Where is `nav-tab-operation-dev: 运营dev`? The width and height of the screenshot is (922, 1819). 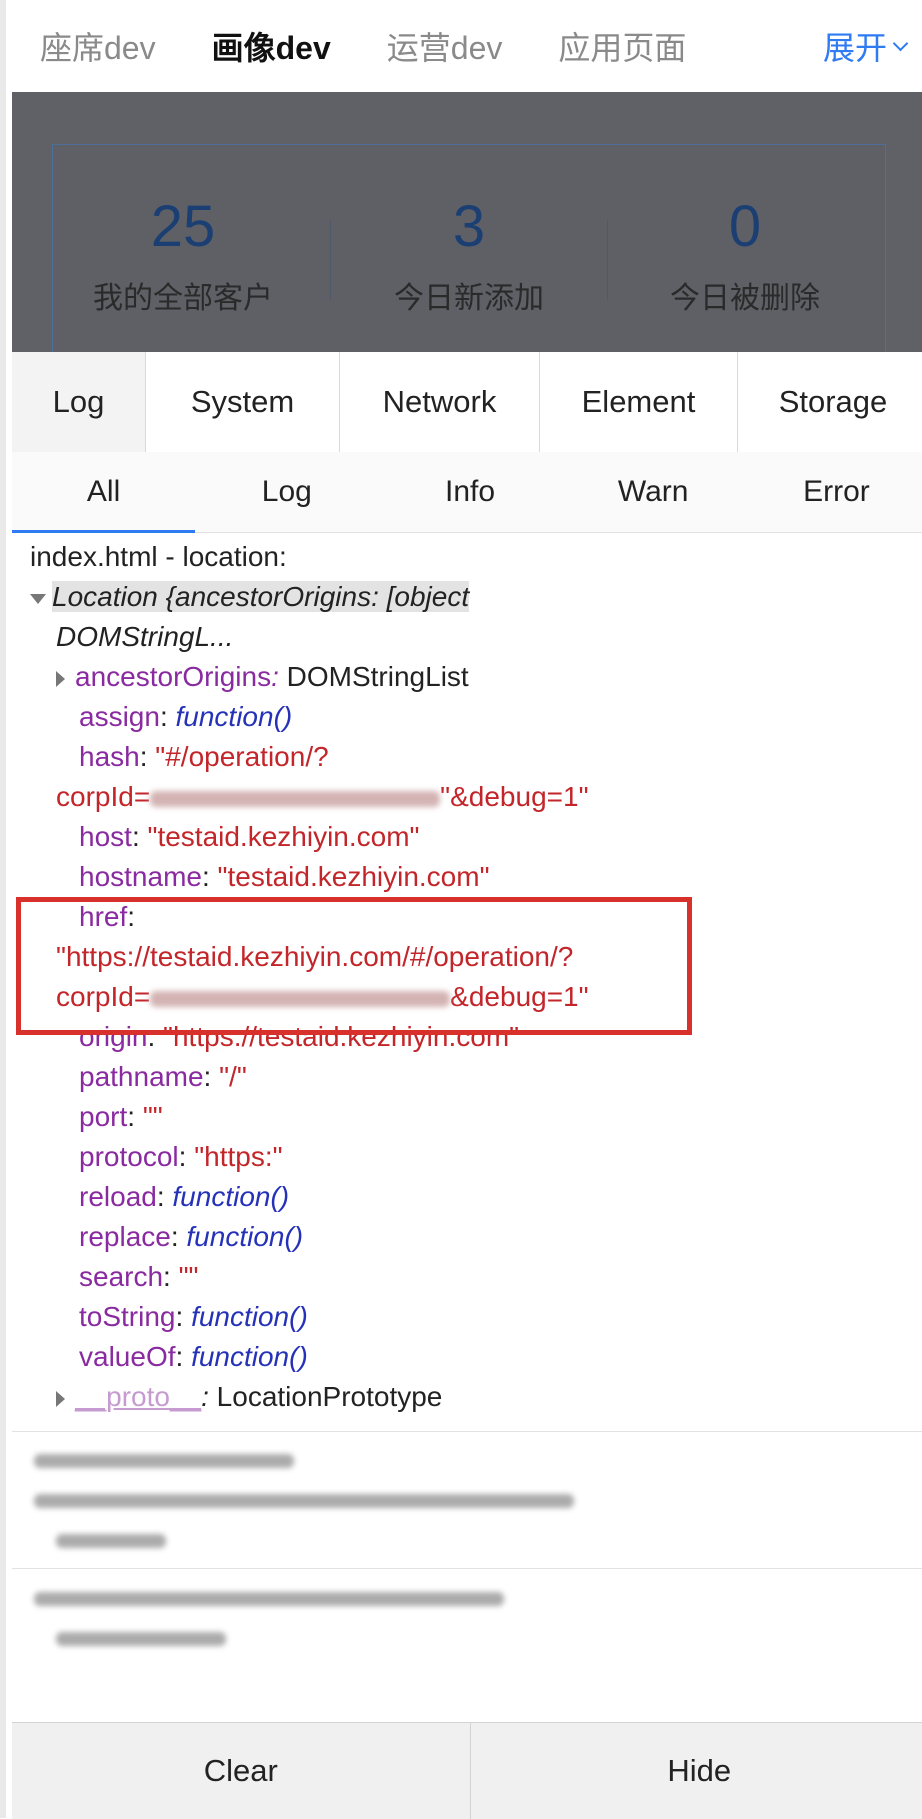
nav-tab-operation-dev: 运营dev is located at coordinates (445, 46).